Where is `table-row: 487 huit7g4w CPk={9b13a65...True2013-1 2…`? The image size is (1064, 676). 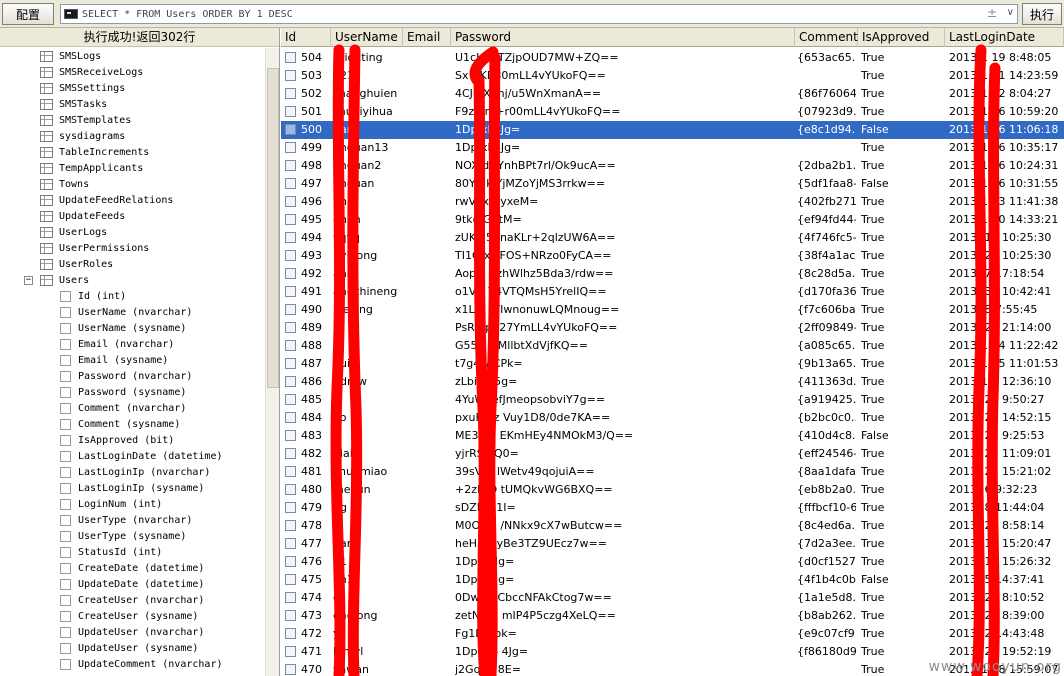
table-row: 487 huit7g4w CPk={9b13a65...True2013-1 2… is located at coordinates (672, 364).